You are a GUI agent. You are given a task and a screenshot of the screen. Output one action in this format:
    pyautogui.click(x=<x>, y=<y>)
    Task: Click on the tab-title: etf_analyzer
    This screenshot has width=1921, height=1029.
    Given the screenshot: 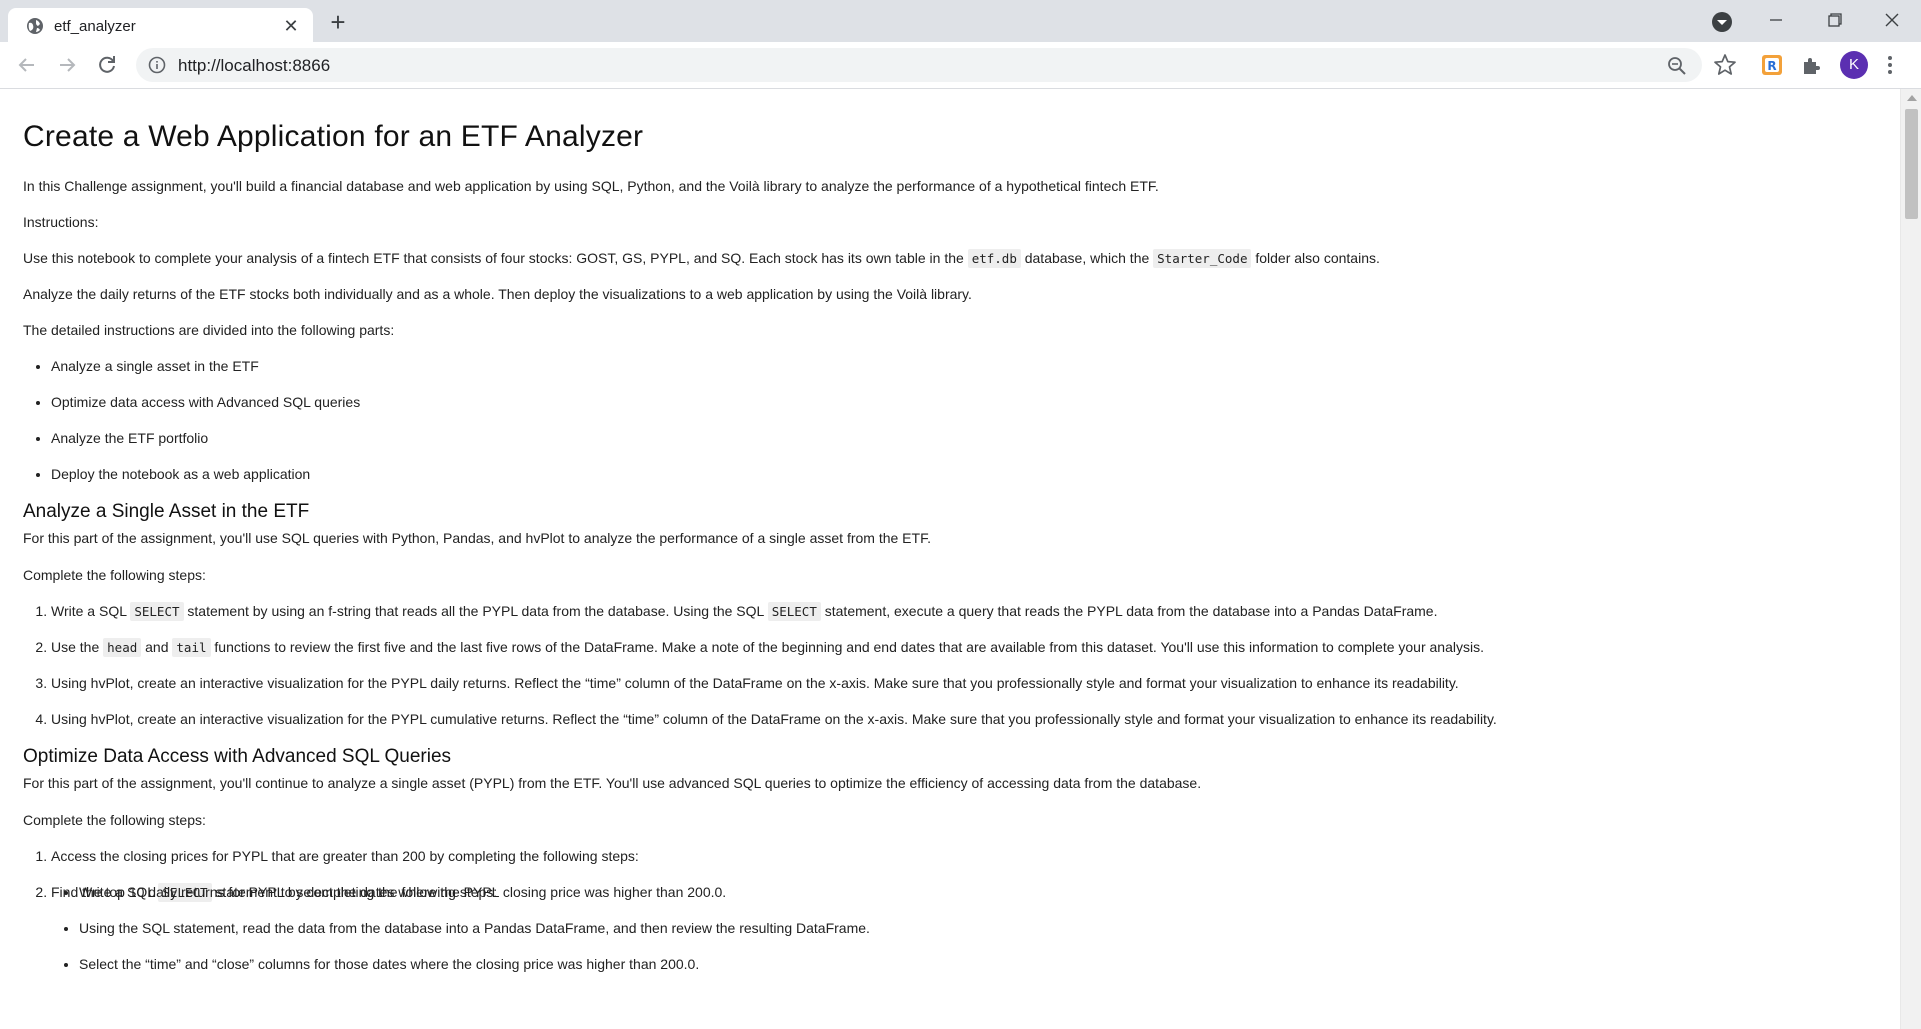 What is the action you would take?
    pyautogui.click(x=95, y=26)
    